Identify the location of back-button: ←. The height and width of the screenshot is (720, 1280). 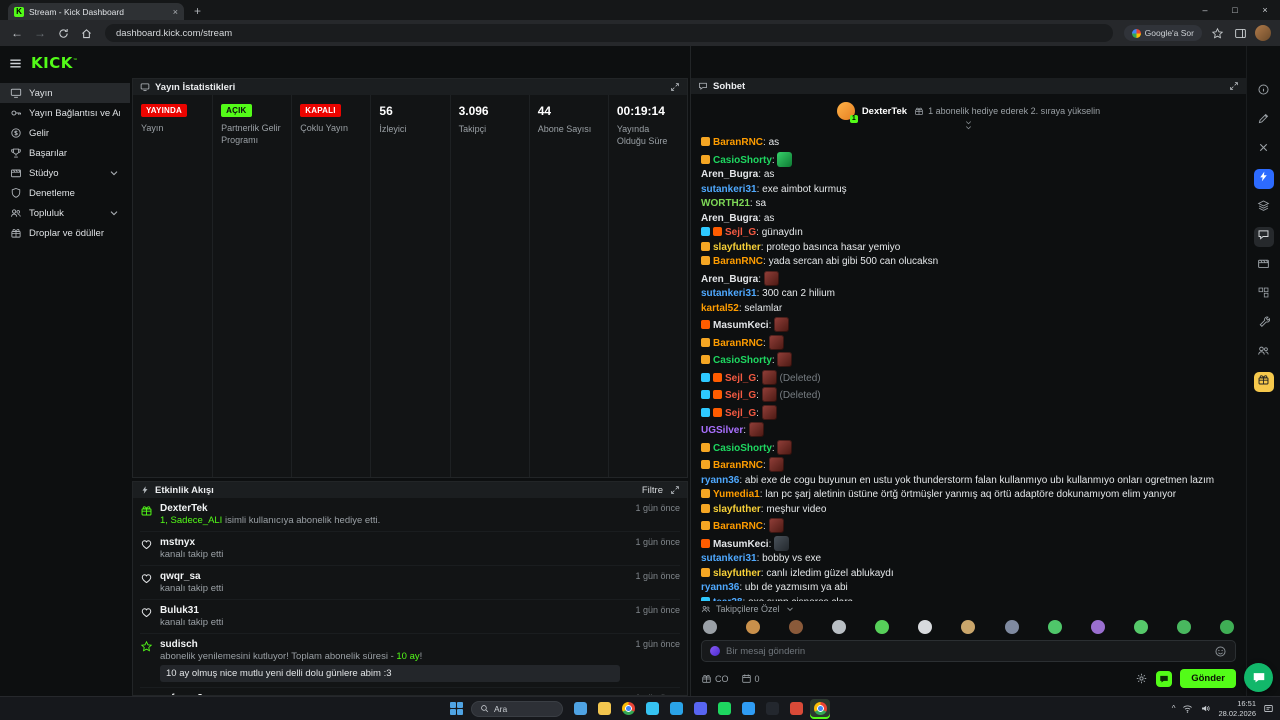
(17, 33).